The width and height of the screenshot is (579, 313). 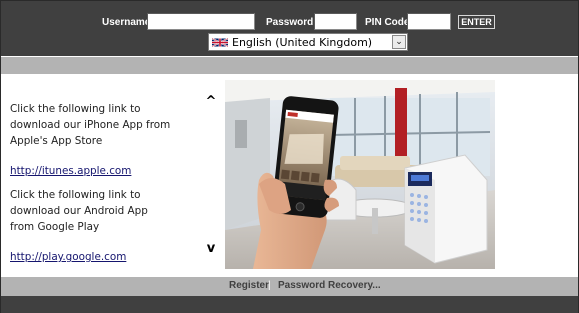 What do you see at coordinates (289, 65) in the screenshot?
I see `header-band` at bounding box center [289, 65].